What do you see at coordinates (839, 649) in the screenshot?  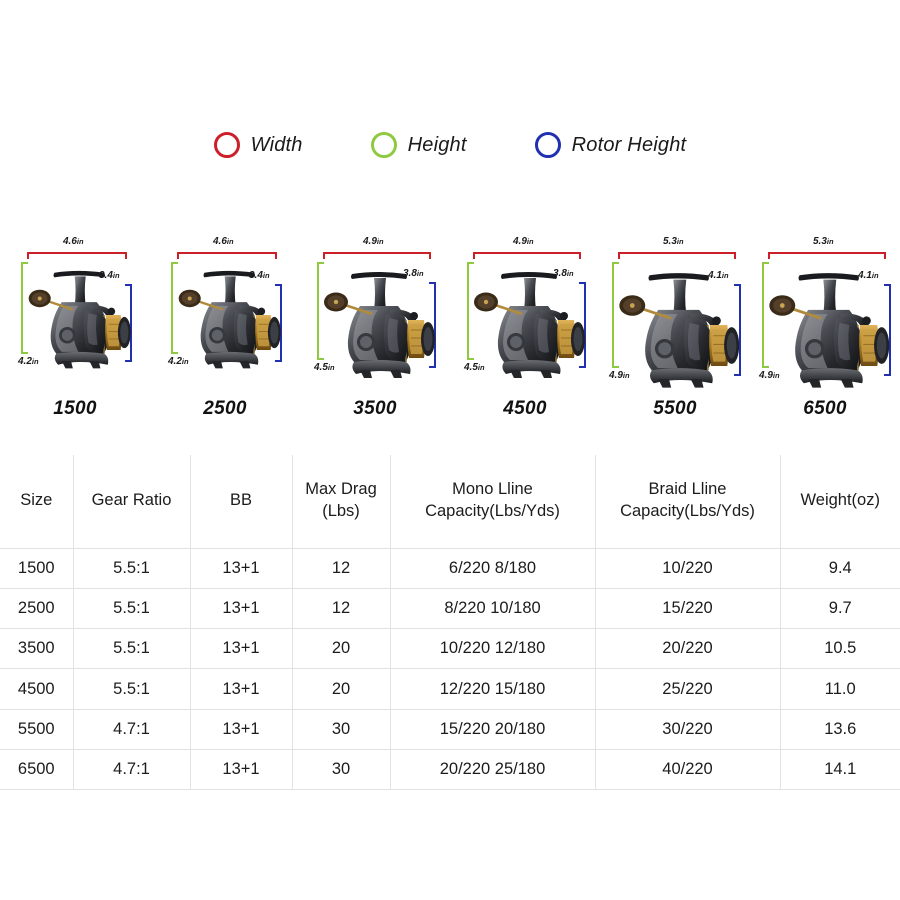 I see `cell-weight: 10.5` at bounding box center [839, 649].